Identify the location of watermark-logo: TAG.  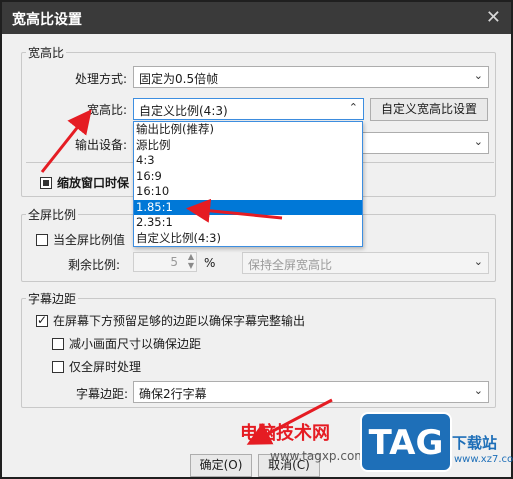
(406, 442).